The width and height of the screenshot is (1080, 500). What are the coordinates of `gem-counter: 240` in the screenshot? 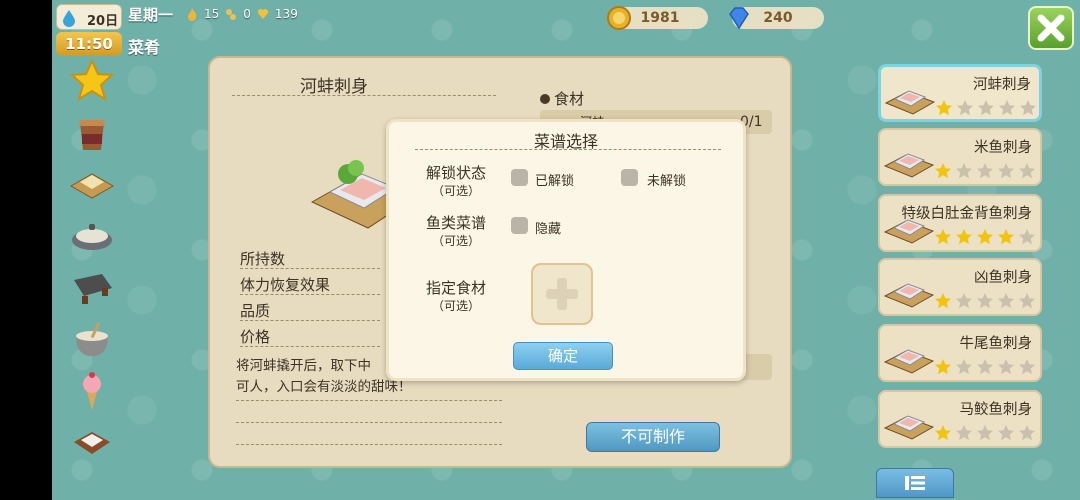 It's located at (776, 18).